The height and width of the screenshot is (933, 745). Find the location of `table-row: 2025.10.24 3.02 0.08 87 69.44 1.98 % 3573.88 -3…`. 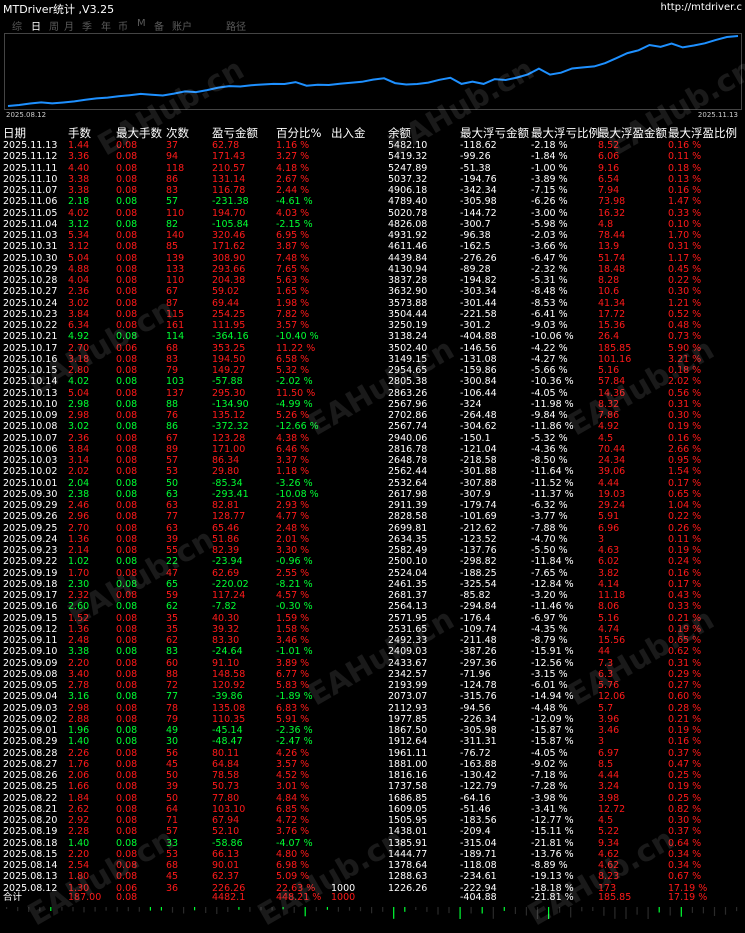

table-row: 2025.10.24 3.02 0.08 87 69.44 1.98 % 3573.88 -3… is located at coordinates (372, 303).